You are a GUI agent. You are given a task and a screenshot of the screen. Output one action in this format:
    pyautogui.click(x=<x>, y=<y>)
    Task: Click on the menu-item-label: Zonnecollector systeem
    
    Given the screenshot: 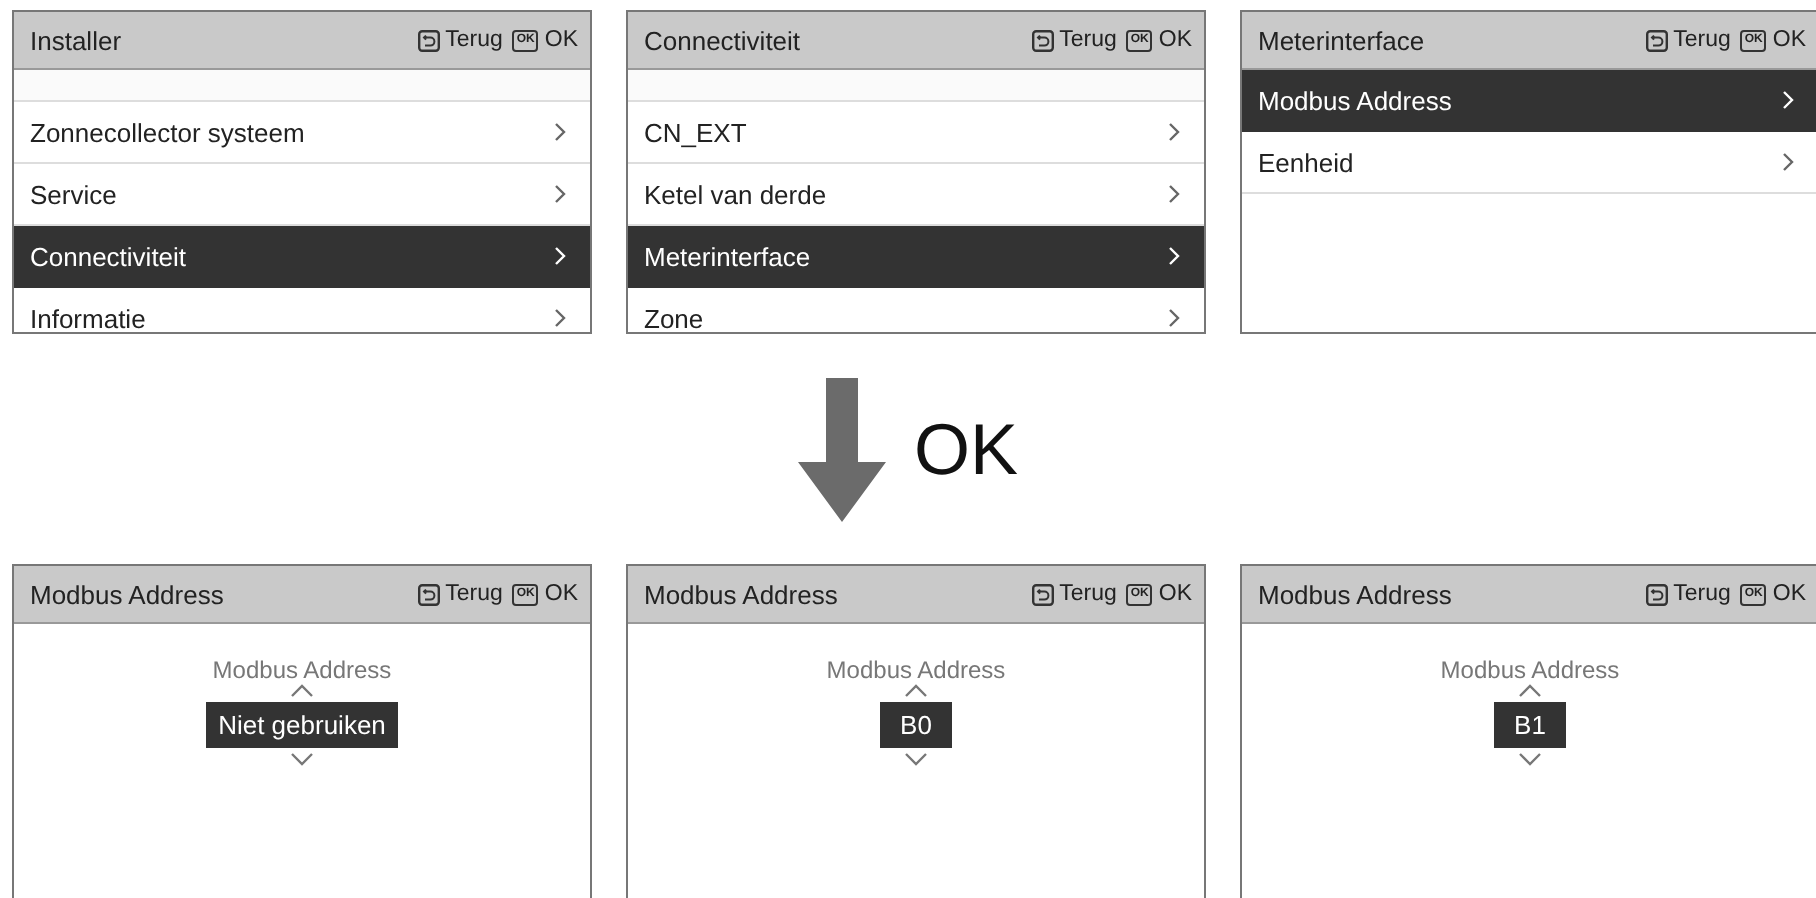 What is the action you would take?
    pyautogui.click(x=168, y=132)
    